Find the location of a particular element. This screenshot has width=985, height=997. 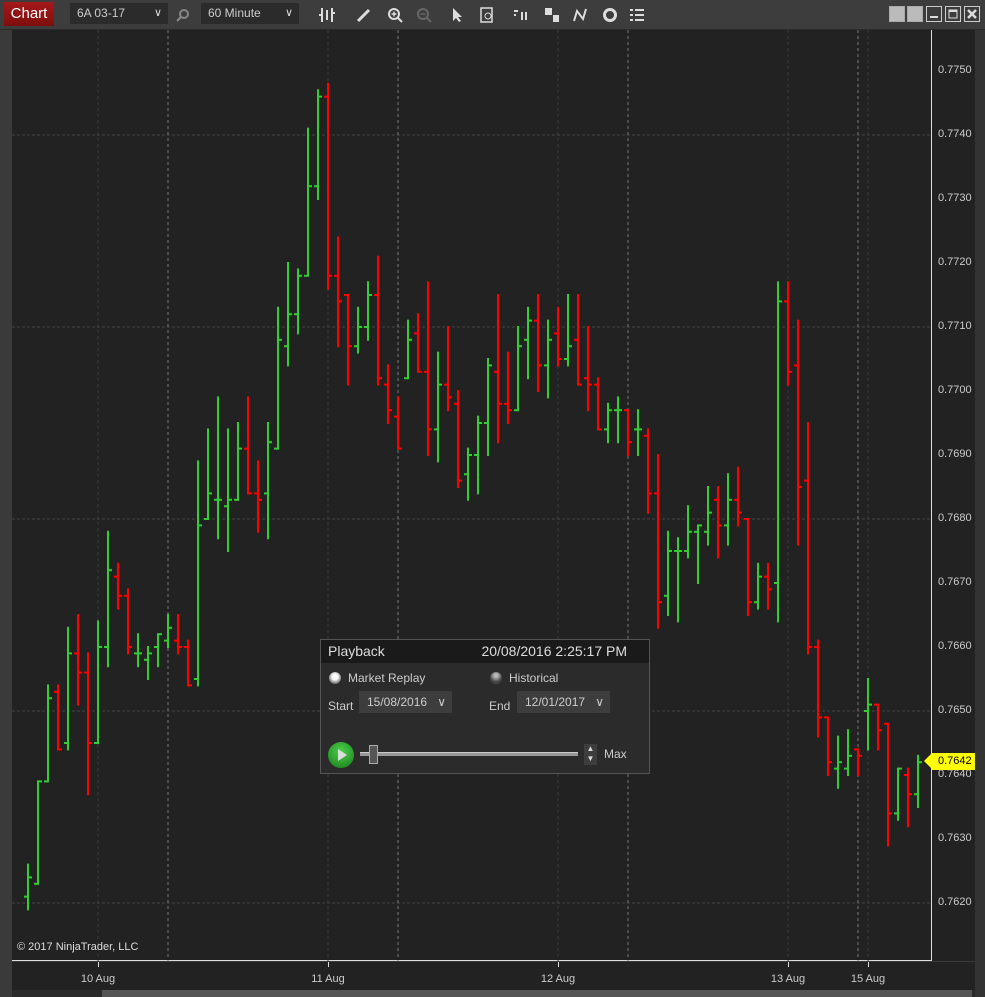

pencil-icon is located at coordinates (364, 15).